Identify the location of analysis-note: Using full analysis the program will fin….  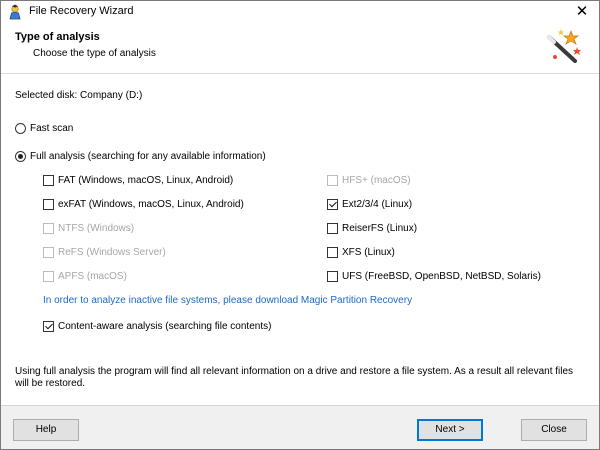
(294, 377).